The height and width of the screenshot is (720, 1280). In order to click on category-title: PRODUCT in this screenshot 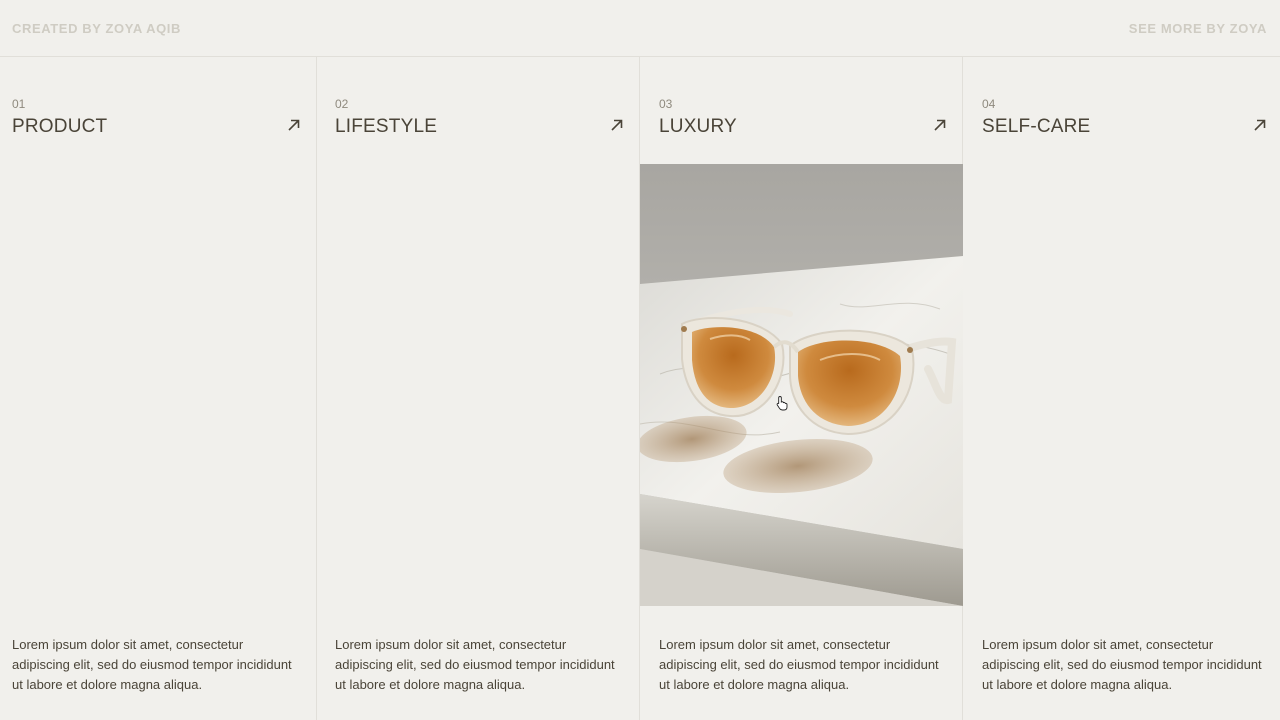, I will do `click(60, 126)`.